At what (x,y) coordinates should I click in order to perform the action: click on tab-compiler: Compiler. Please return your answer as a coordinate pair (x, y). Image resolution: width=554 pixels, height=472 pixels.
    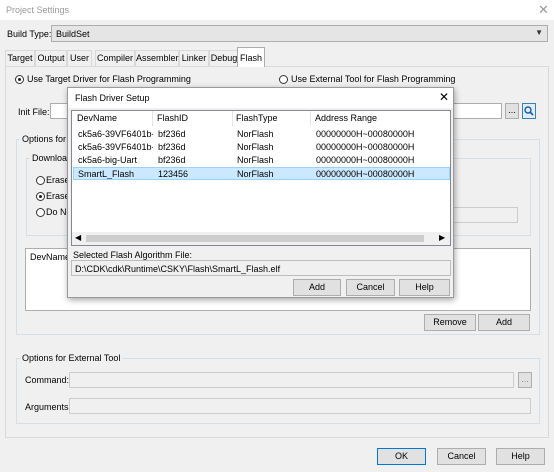
    Looking at the image, I should click on (115, 58).